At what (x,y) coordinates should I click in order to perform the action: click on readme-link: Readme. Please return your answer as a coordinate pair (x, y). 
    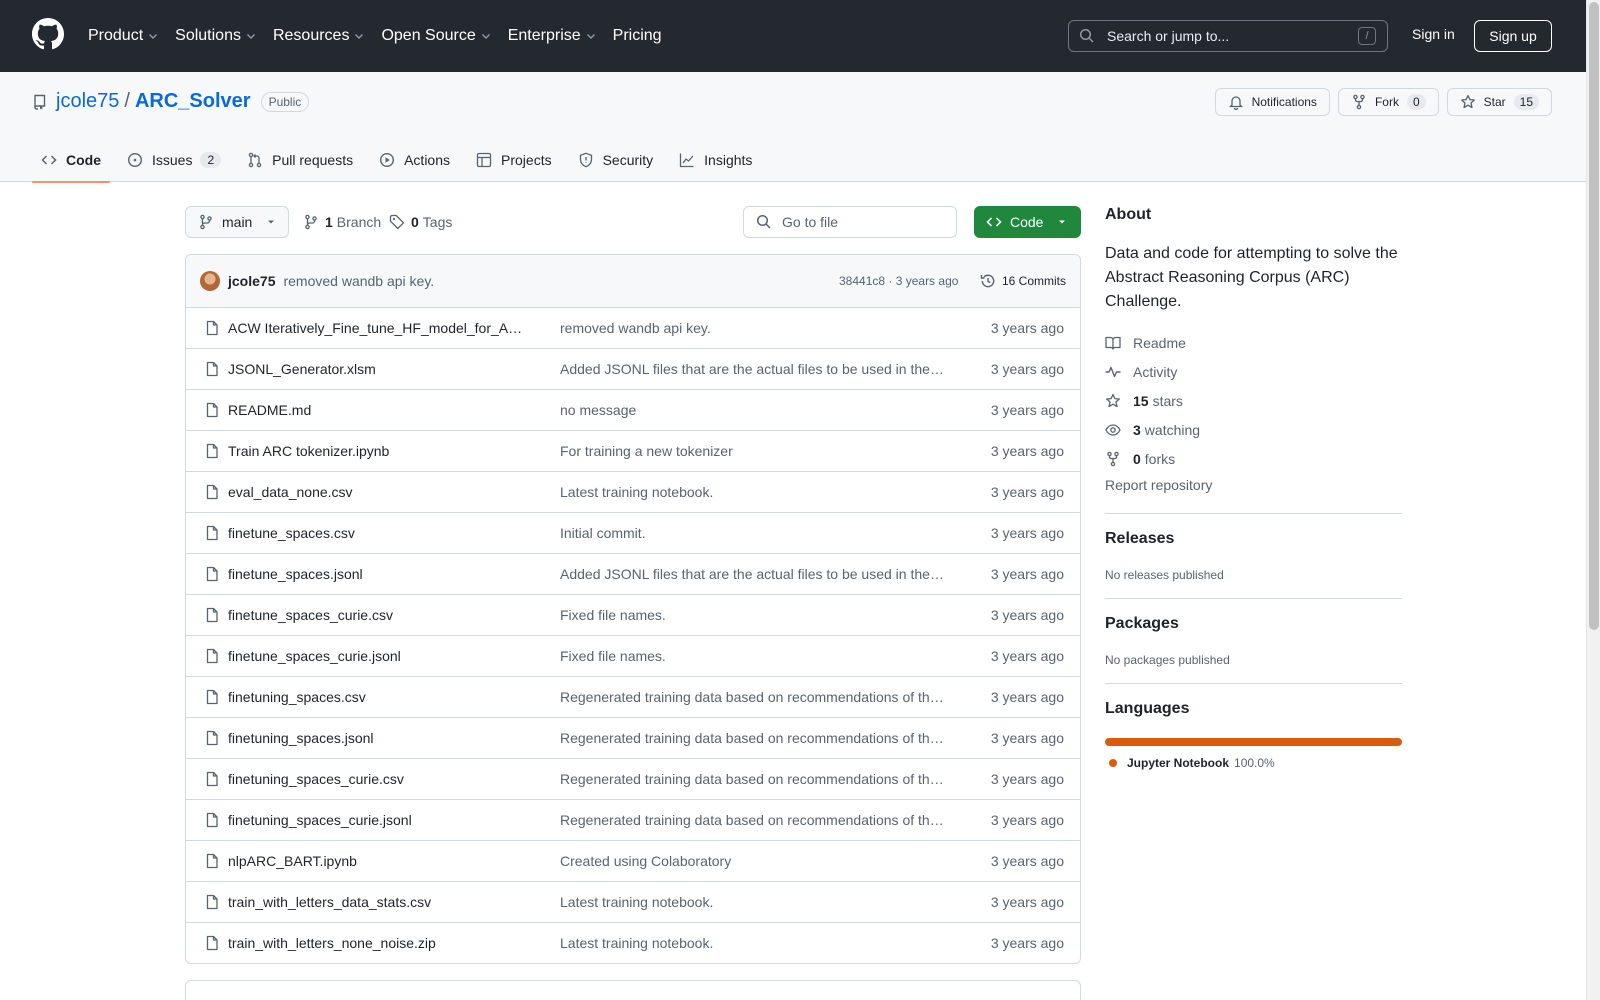
    Looking at the image, I should click on (1253, 342).